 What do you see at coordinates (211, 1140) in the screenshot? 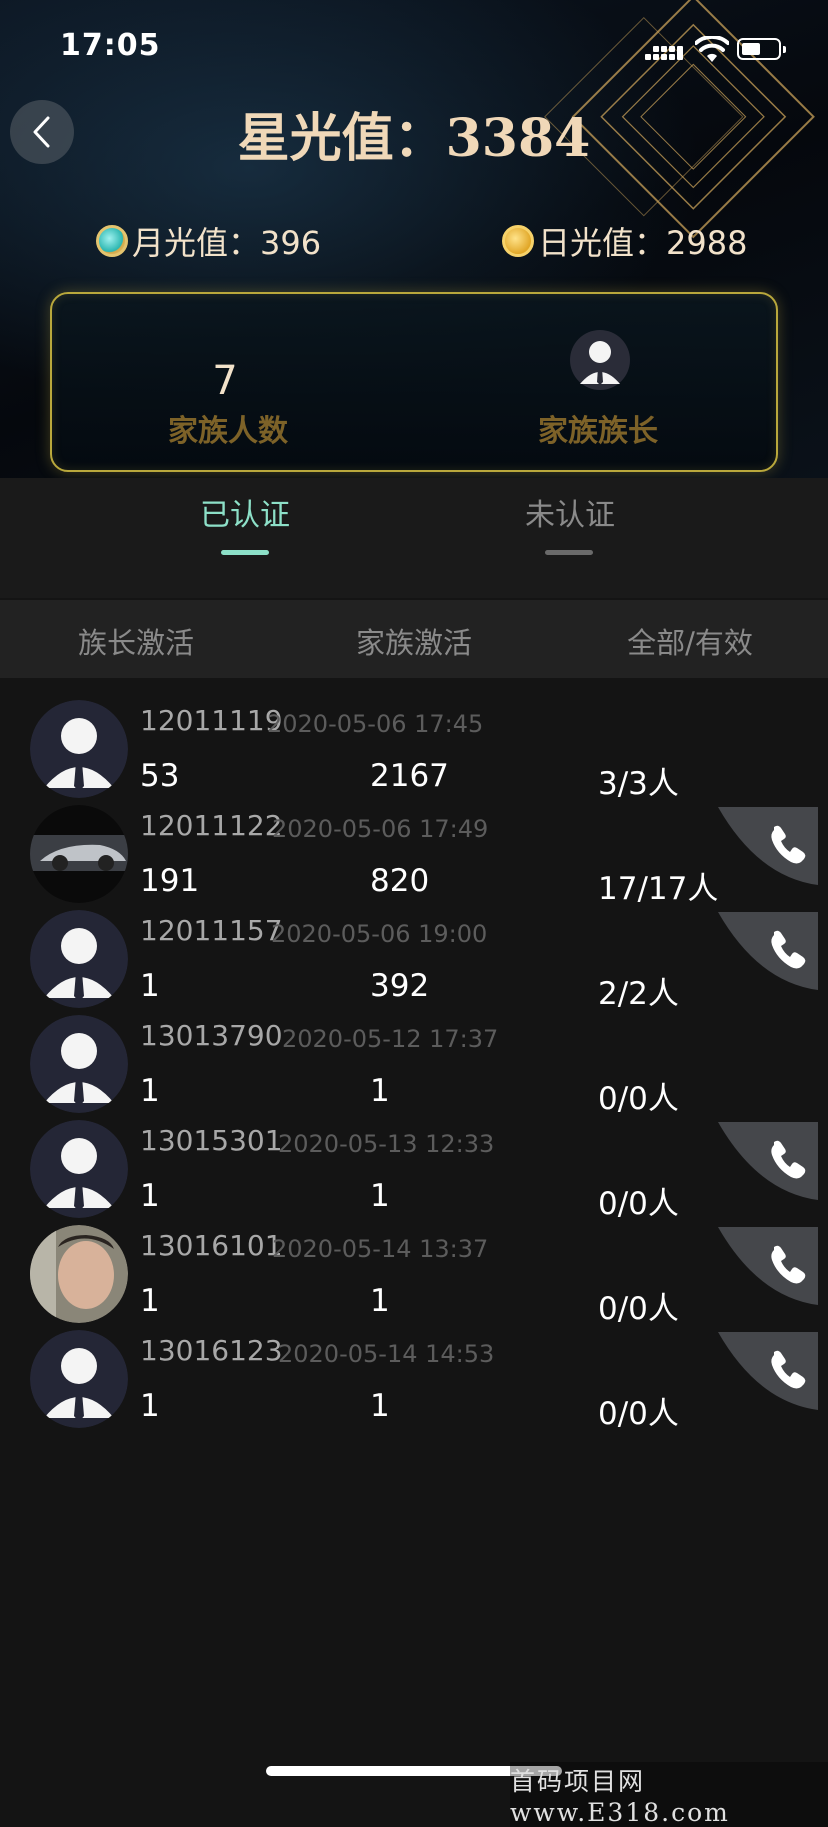
I see `member-id: 13015301` at bounding box center [211, 1140].